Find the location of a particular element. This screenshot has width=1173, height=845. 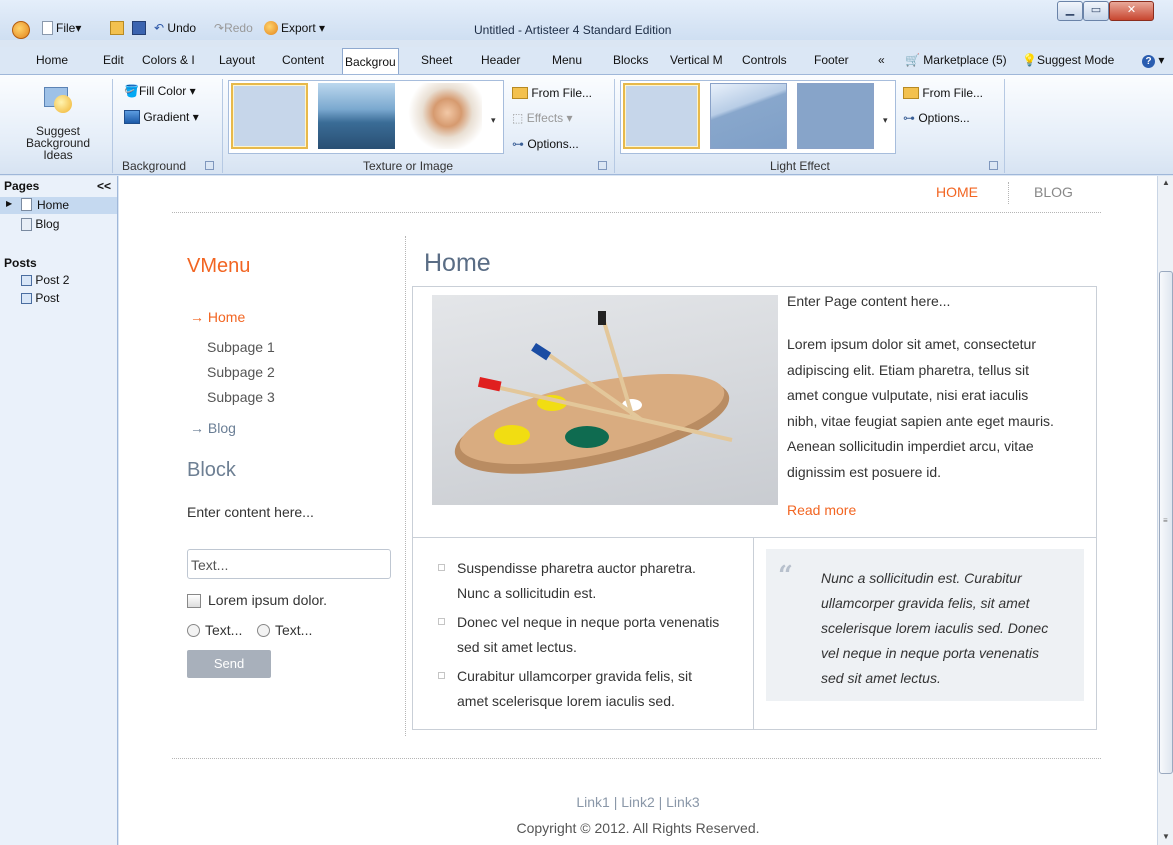

tab-edit: Edit is located at coordinates (113, 60).